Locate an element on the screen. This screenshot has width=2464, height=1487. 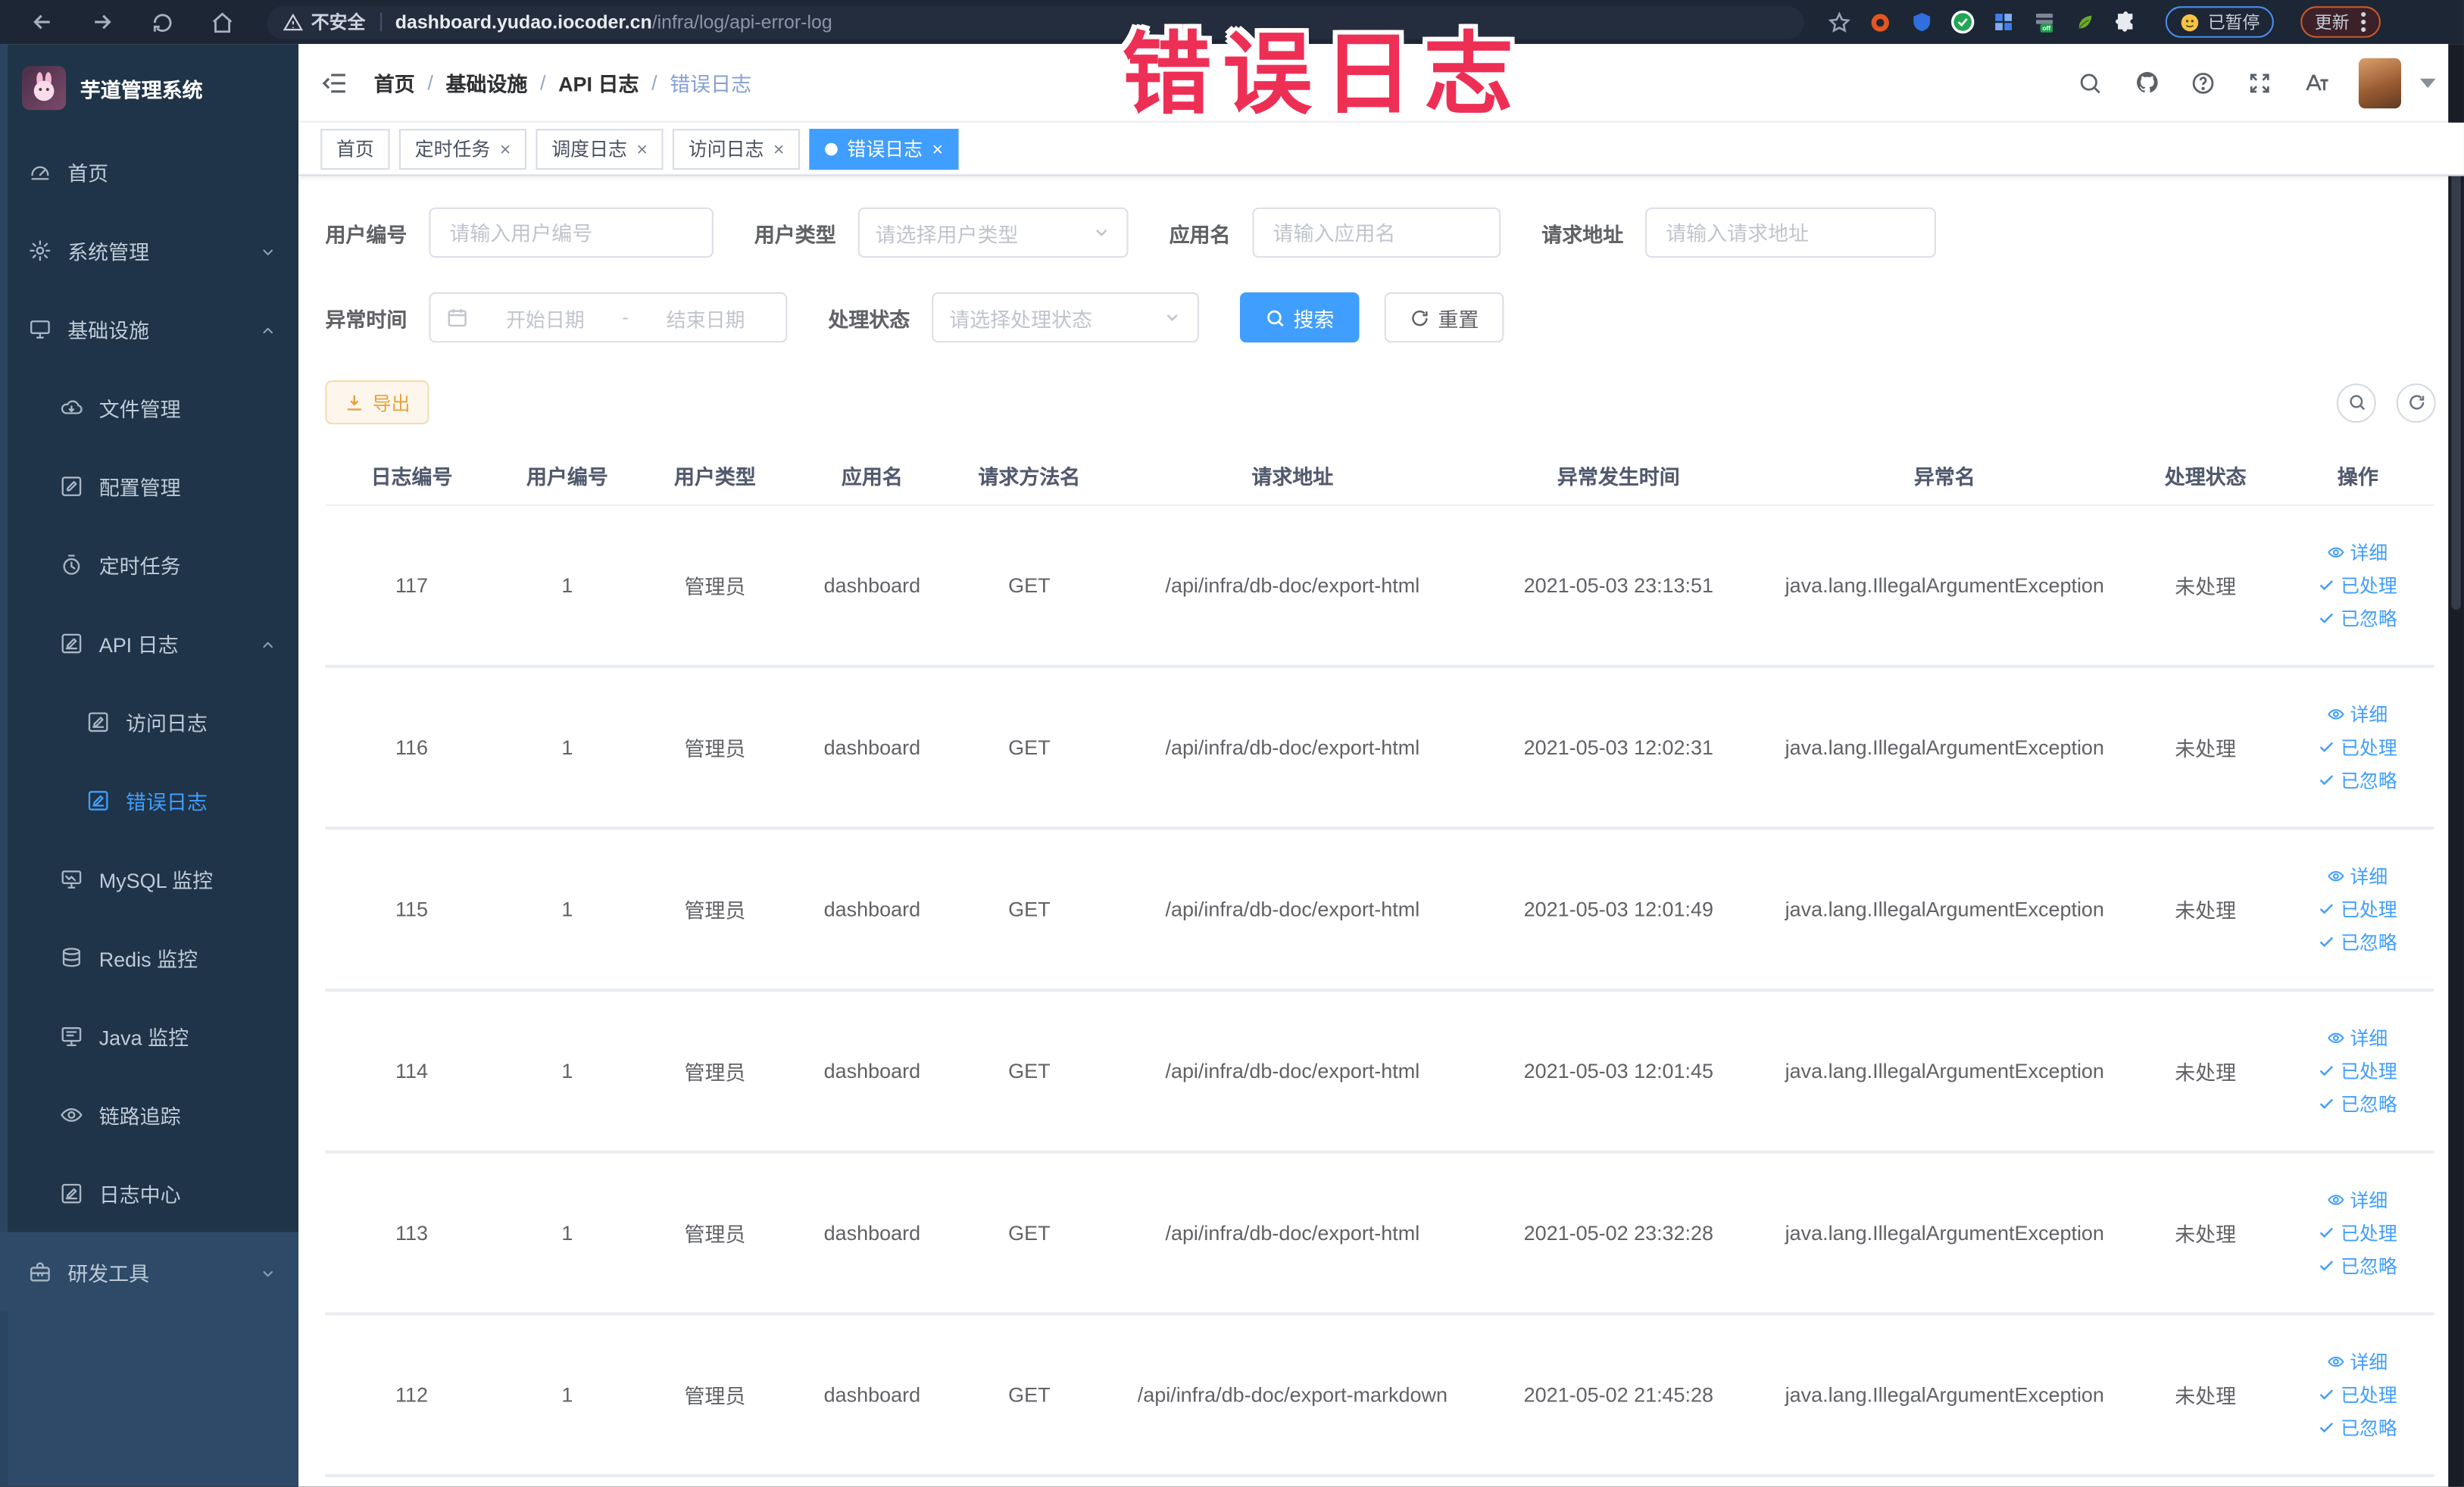
not-secure-badge: 不安全 is located at coordinates (324, 21).